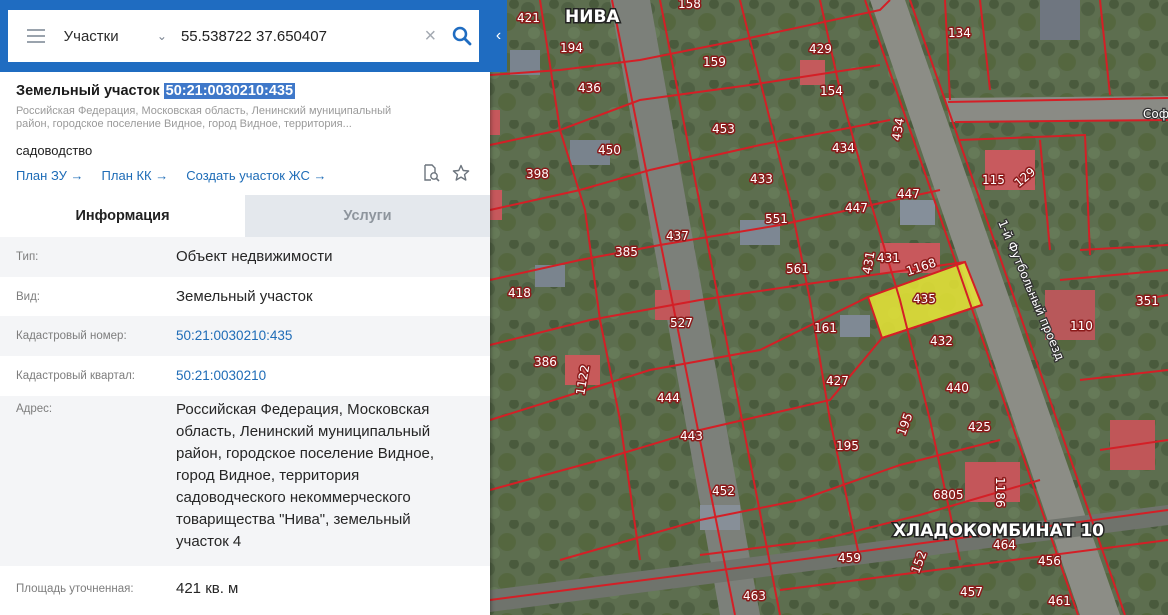  I want to click on search-bar: Участки ⌄ ×, so click(245, 36).